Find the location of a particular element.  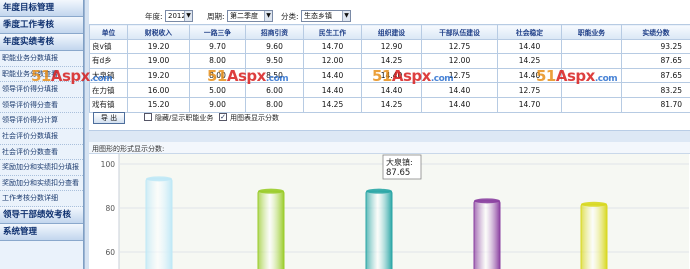

sidebar-item: 社会评价分数查看 is located at coordinates (41, 153).